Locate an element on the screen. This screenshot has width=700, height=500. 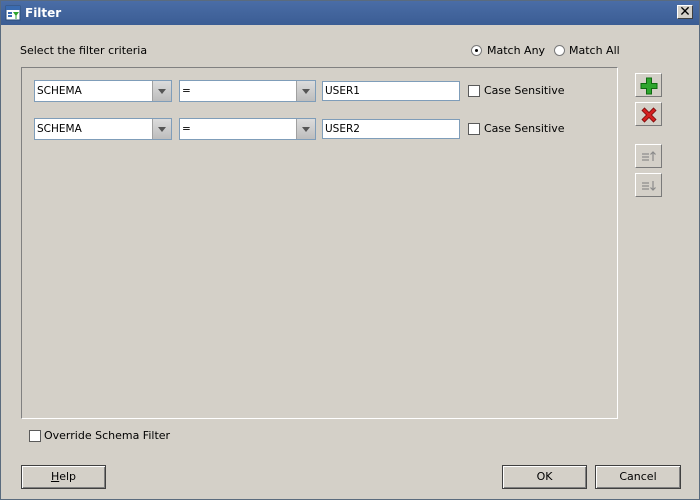
move-down-icon is located at coordinates (649, 186).